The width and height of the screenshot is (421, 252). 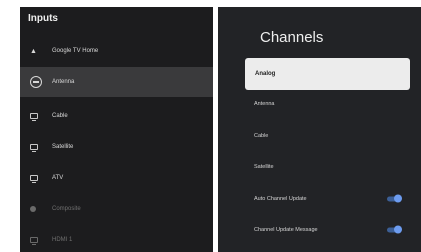 What do you see at coordinates (116, 147) in the screenshot?
I see `input-item-satellite: Satellite` at bounding box center [116, 147].